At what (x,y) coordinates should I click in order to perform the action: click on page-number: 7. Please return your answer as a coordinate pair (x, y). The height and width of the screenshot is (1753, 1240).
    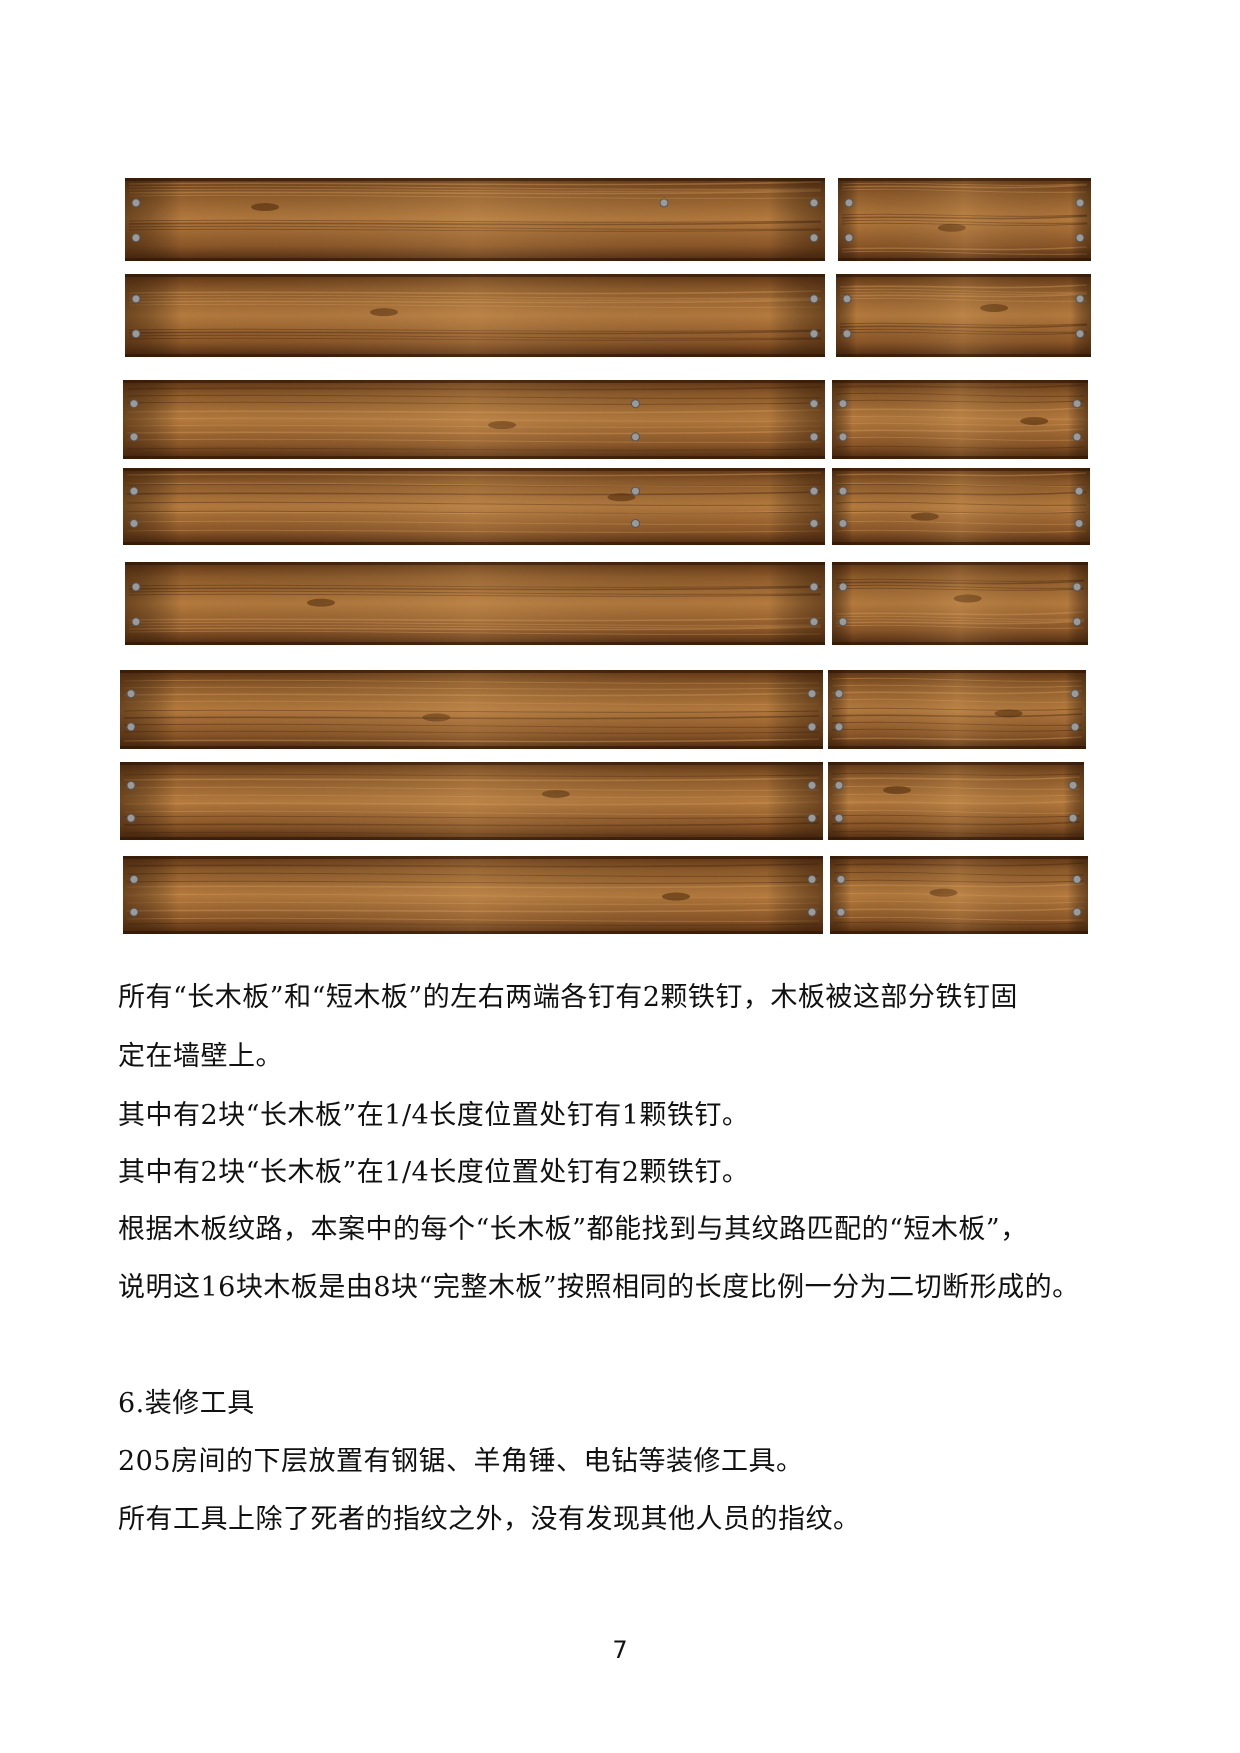
    Looking at the image, I should click on (620, 1650).